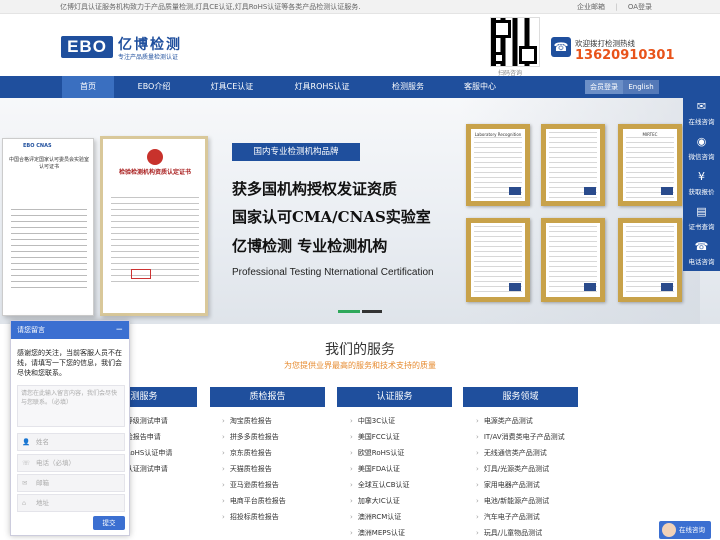 The image size is (720, 540). I want to click on nav-item-home: 首页, so click(88, 87).